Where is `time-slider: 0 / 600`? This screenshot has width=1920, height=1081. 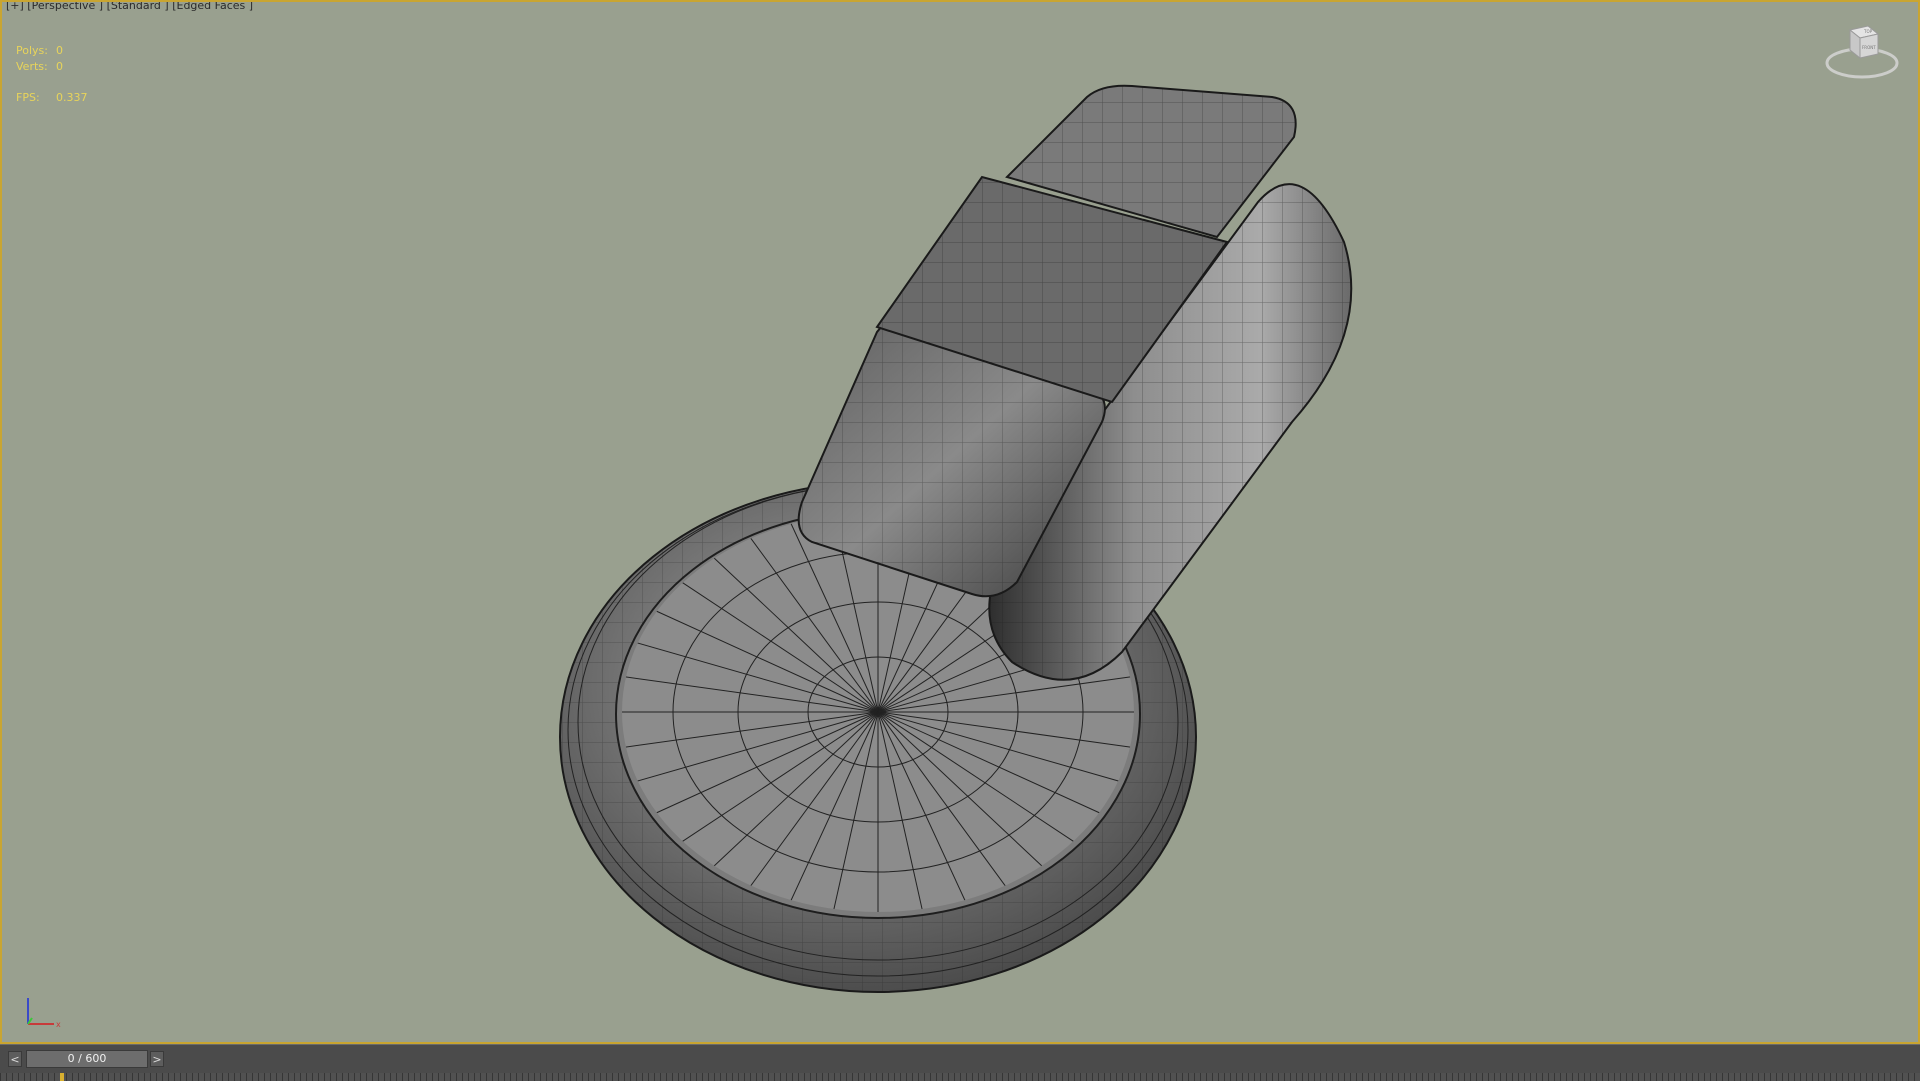 time-slider: 0 / 600 is located at coordinates (87, 1059).